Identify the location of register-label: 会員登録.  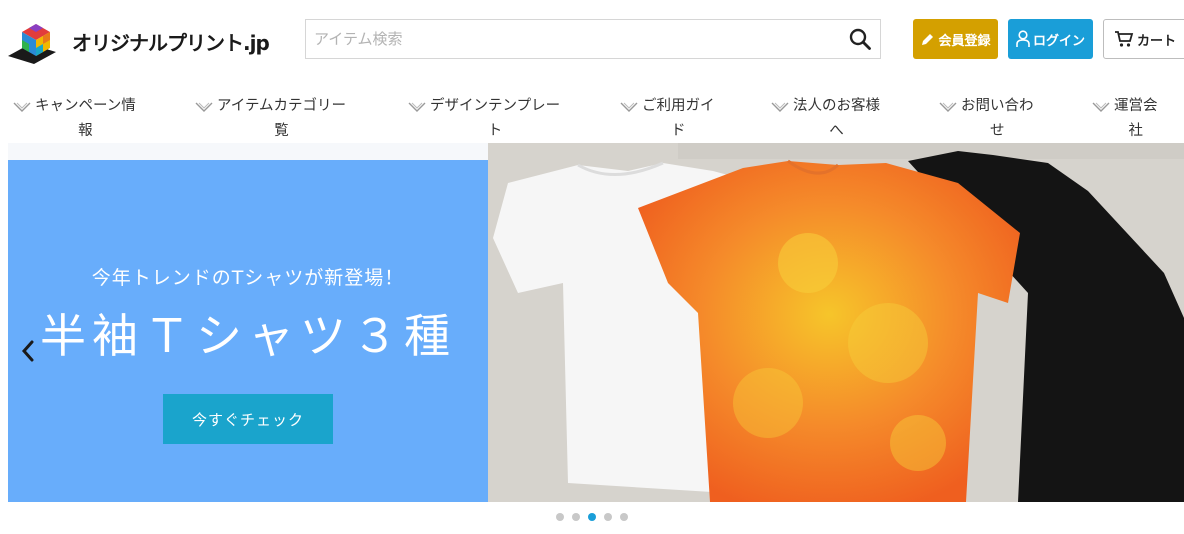
(964, 41).